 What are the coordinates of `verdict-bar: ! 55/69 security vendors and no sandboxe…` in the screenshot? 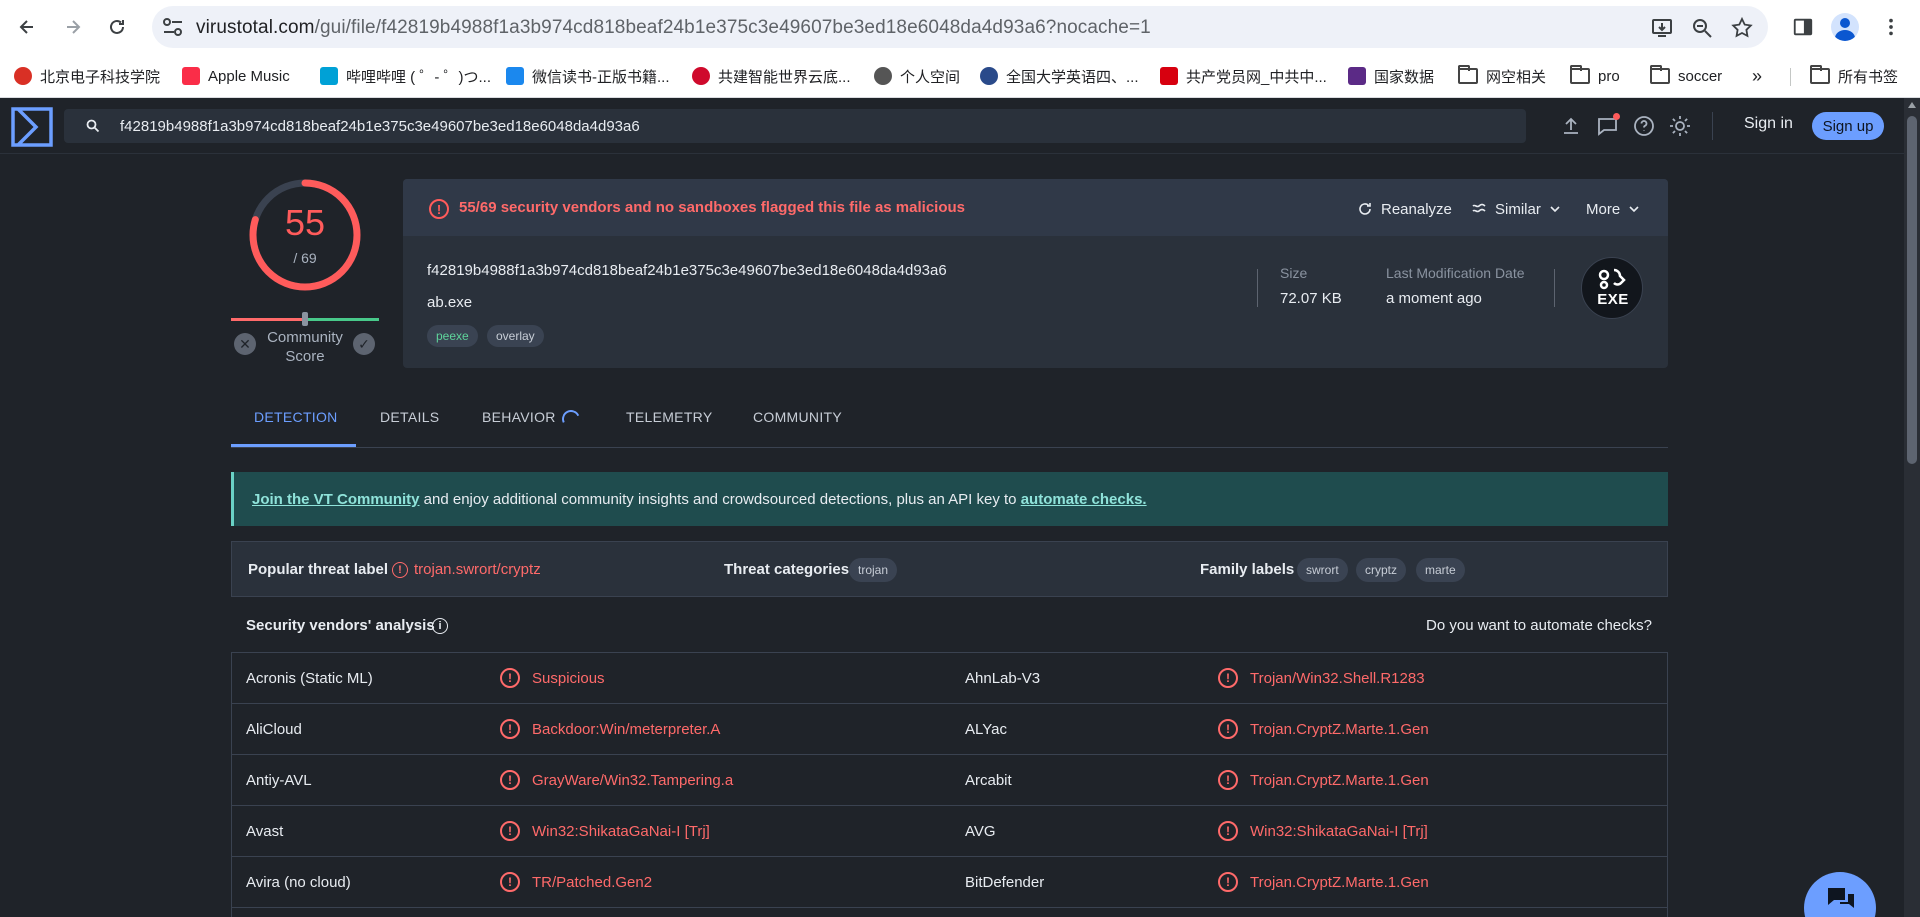 It's located at (1035, 207).